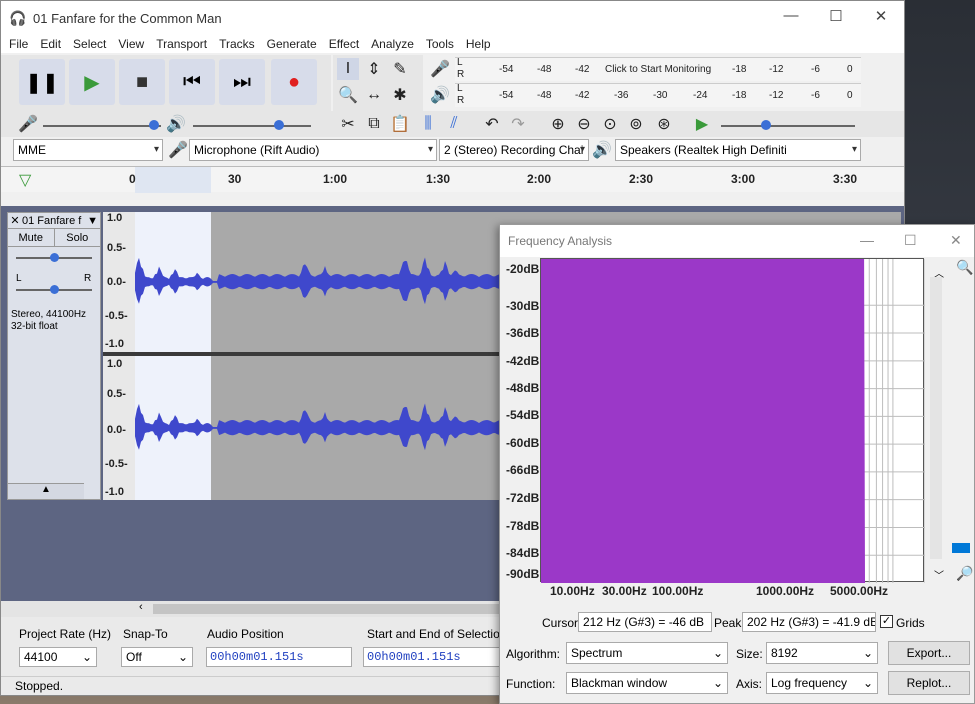  What do you see at coordinates (437, 634) in the screenshot?
I see `selection-range-label: Start and End of Selection` at bounding box center [437, 634].